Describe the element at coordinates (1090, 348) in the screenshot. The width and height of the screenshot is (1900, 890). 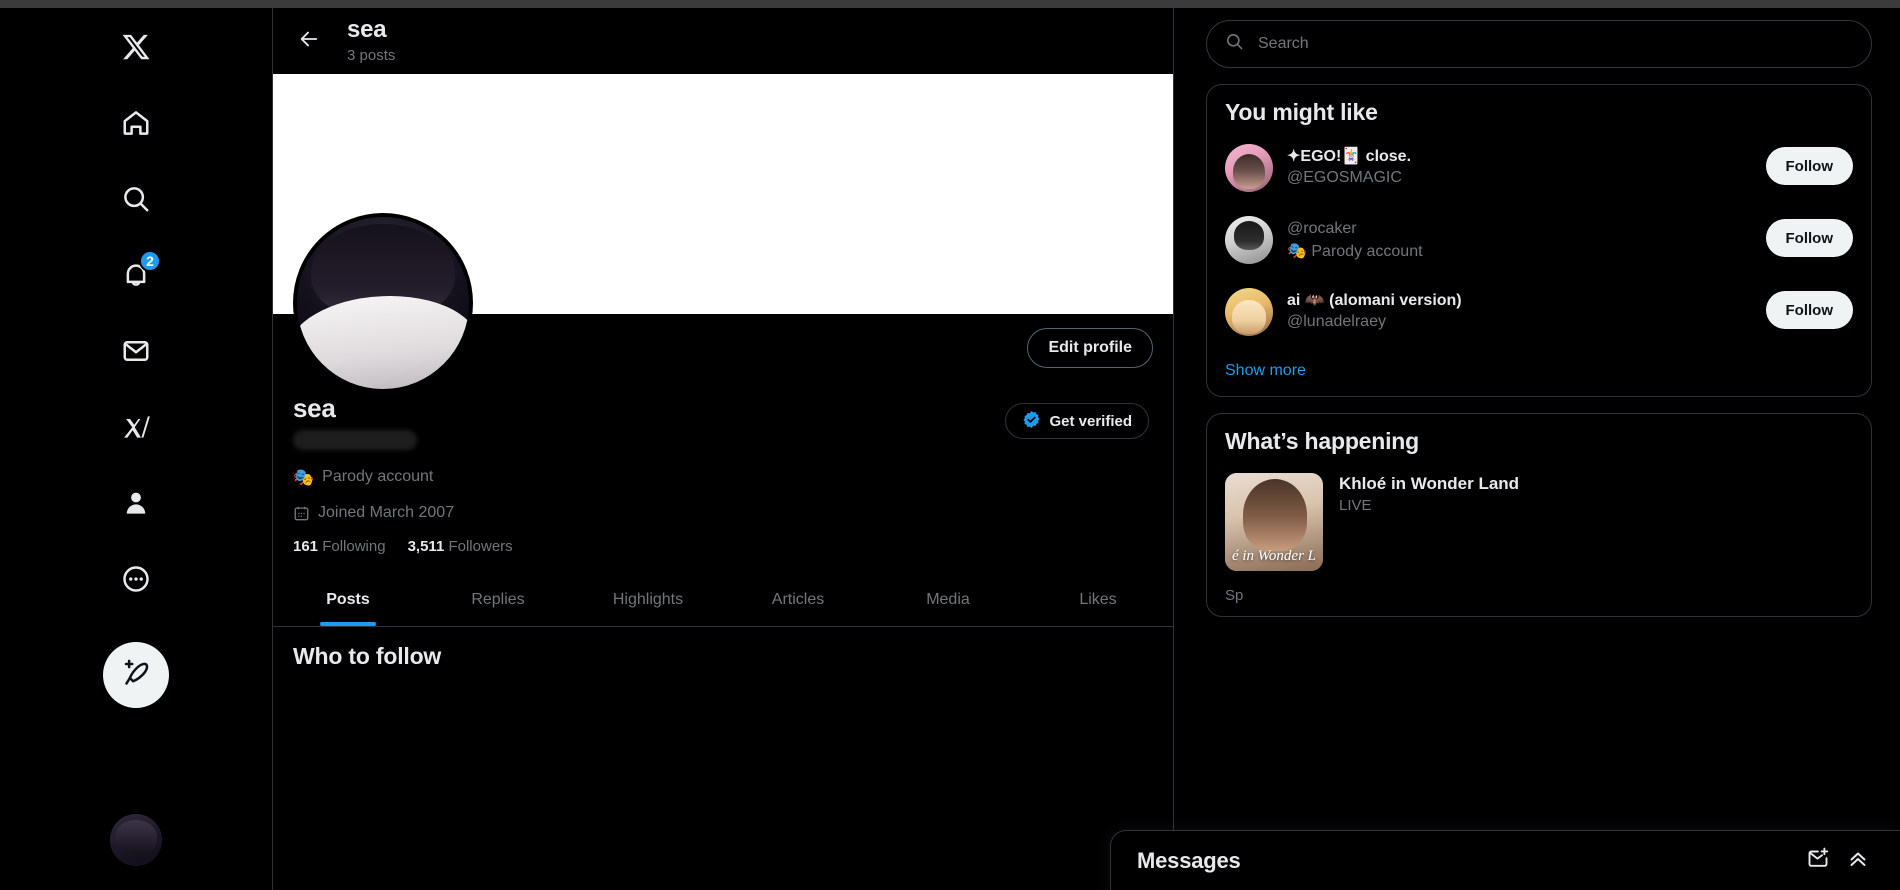
I see `edit-profile-button: Edit profile` at that location.